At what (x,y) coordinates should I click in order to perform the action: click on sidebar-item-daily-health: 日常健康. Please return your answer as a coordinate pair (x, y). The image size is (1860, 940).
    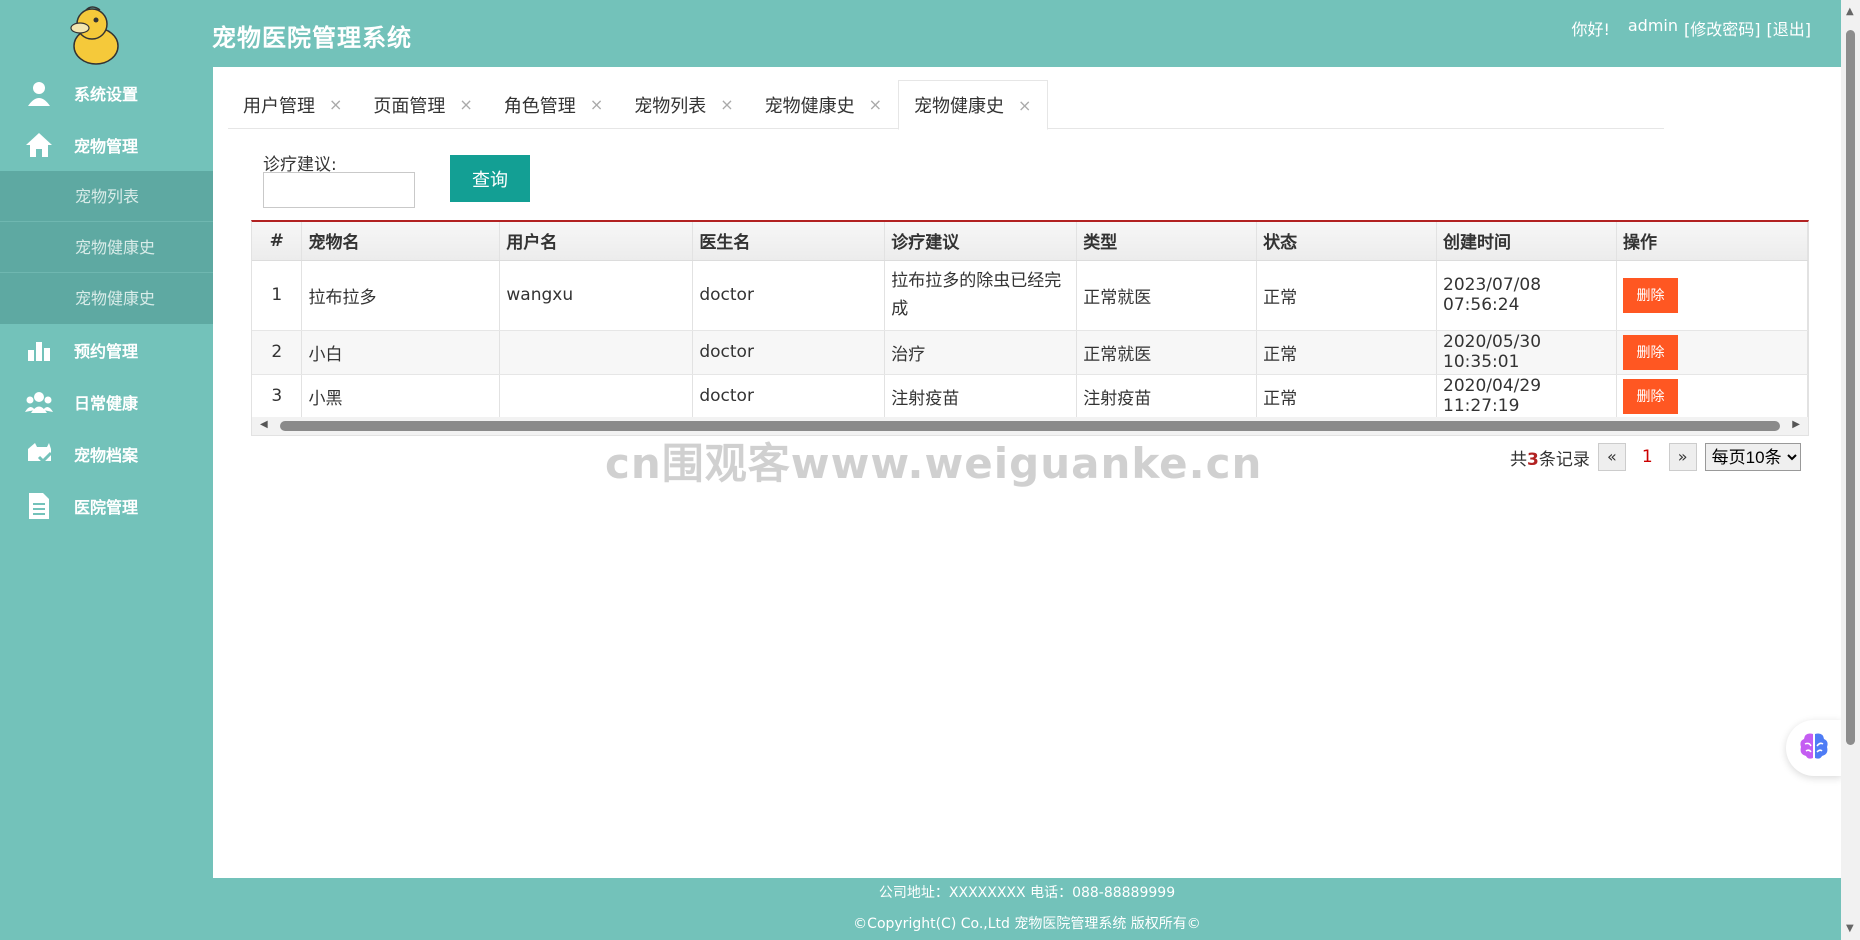
    Looking at the image, I should click on (106, 402).